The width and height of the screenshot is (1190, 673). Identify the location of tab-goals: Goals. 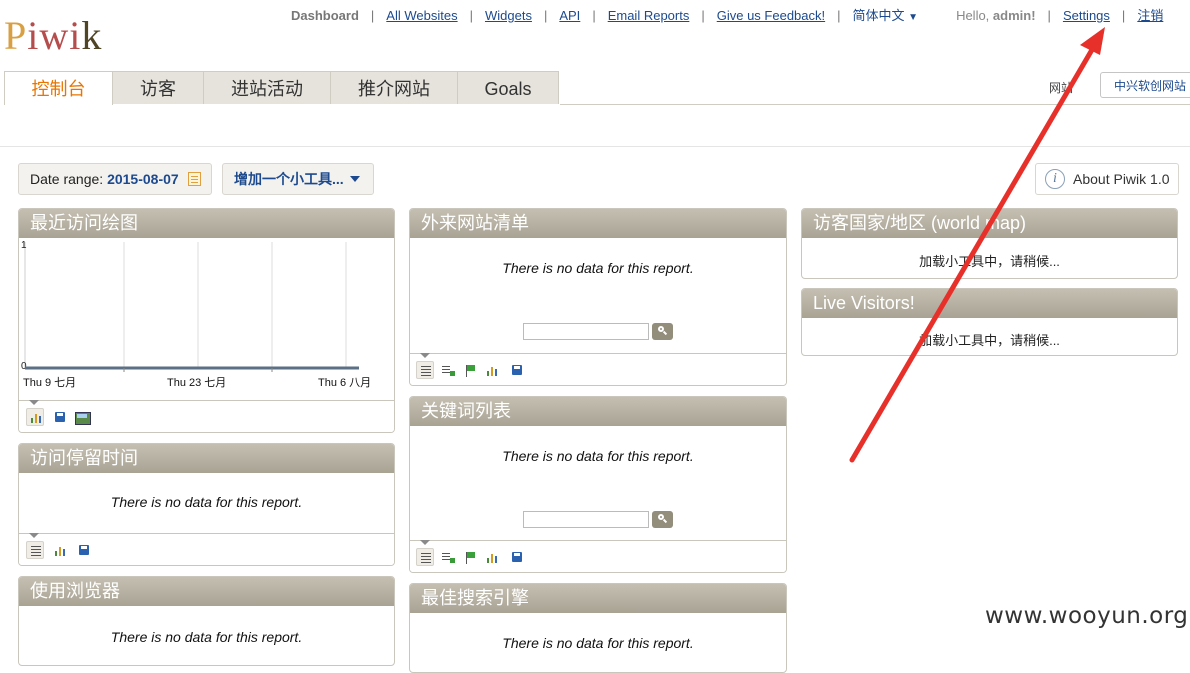
(508, 87).